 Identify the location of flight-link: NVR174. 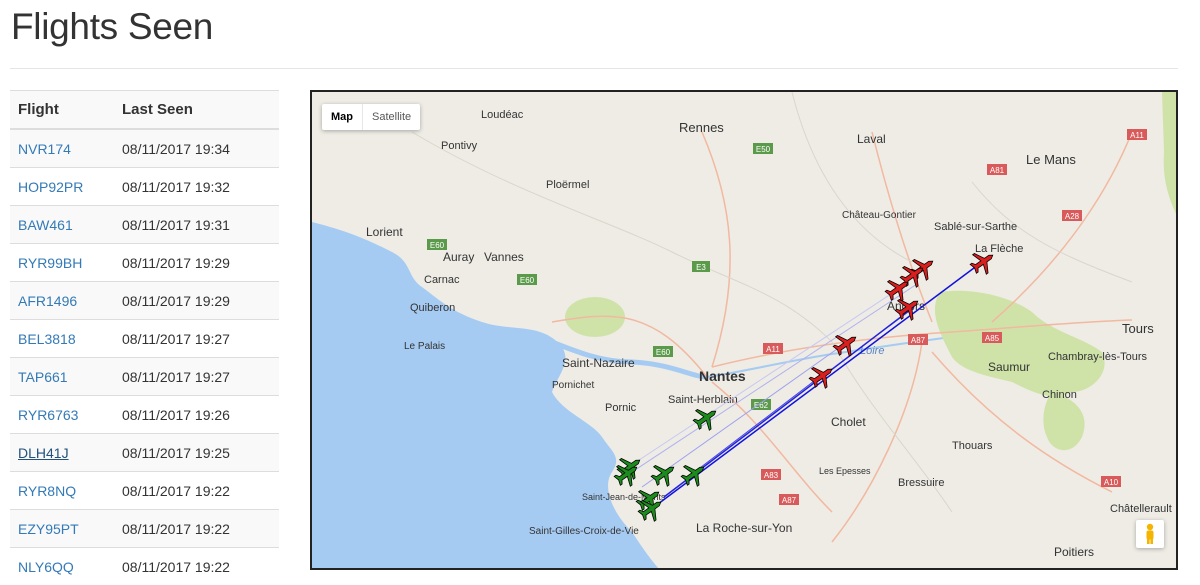
(44, 149).